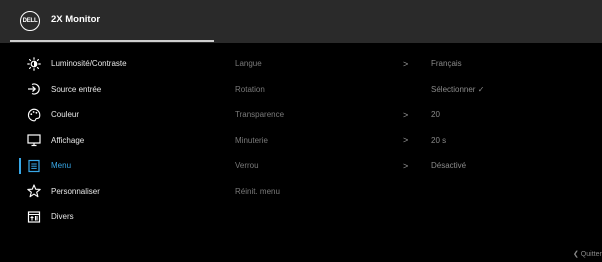  I want to click on menu-item-input-source: Source entrée, so click(107, 90).